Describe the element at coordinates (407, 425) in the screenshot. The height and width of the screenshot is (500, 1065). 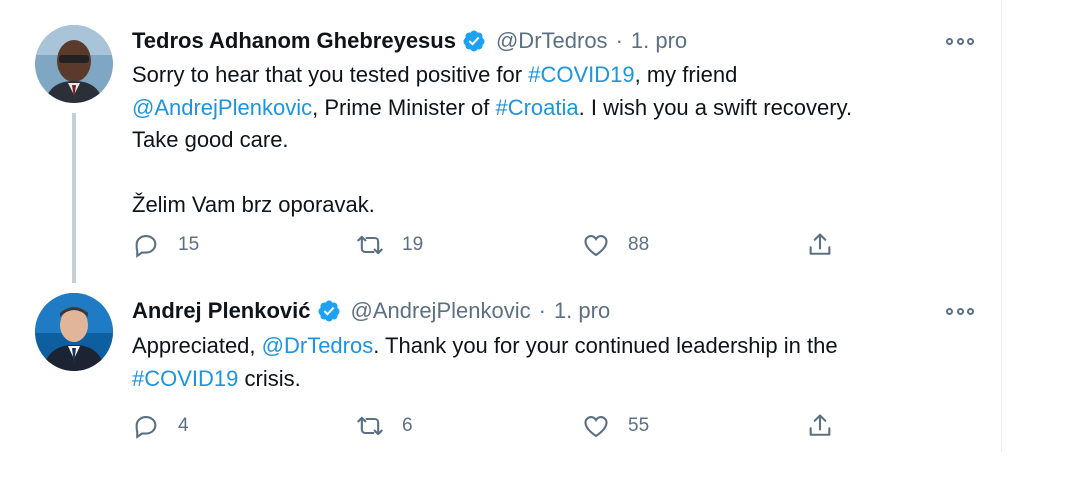
I see `retweet-count: 6` at that location.